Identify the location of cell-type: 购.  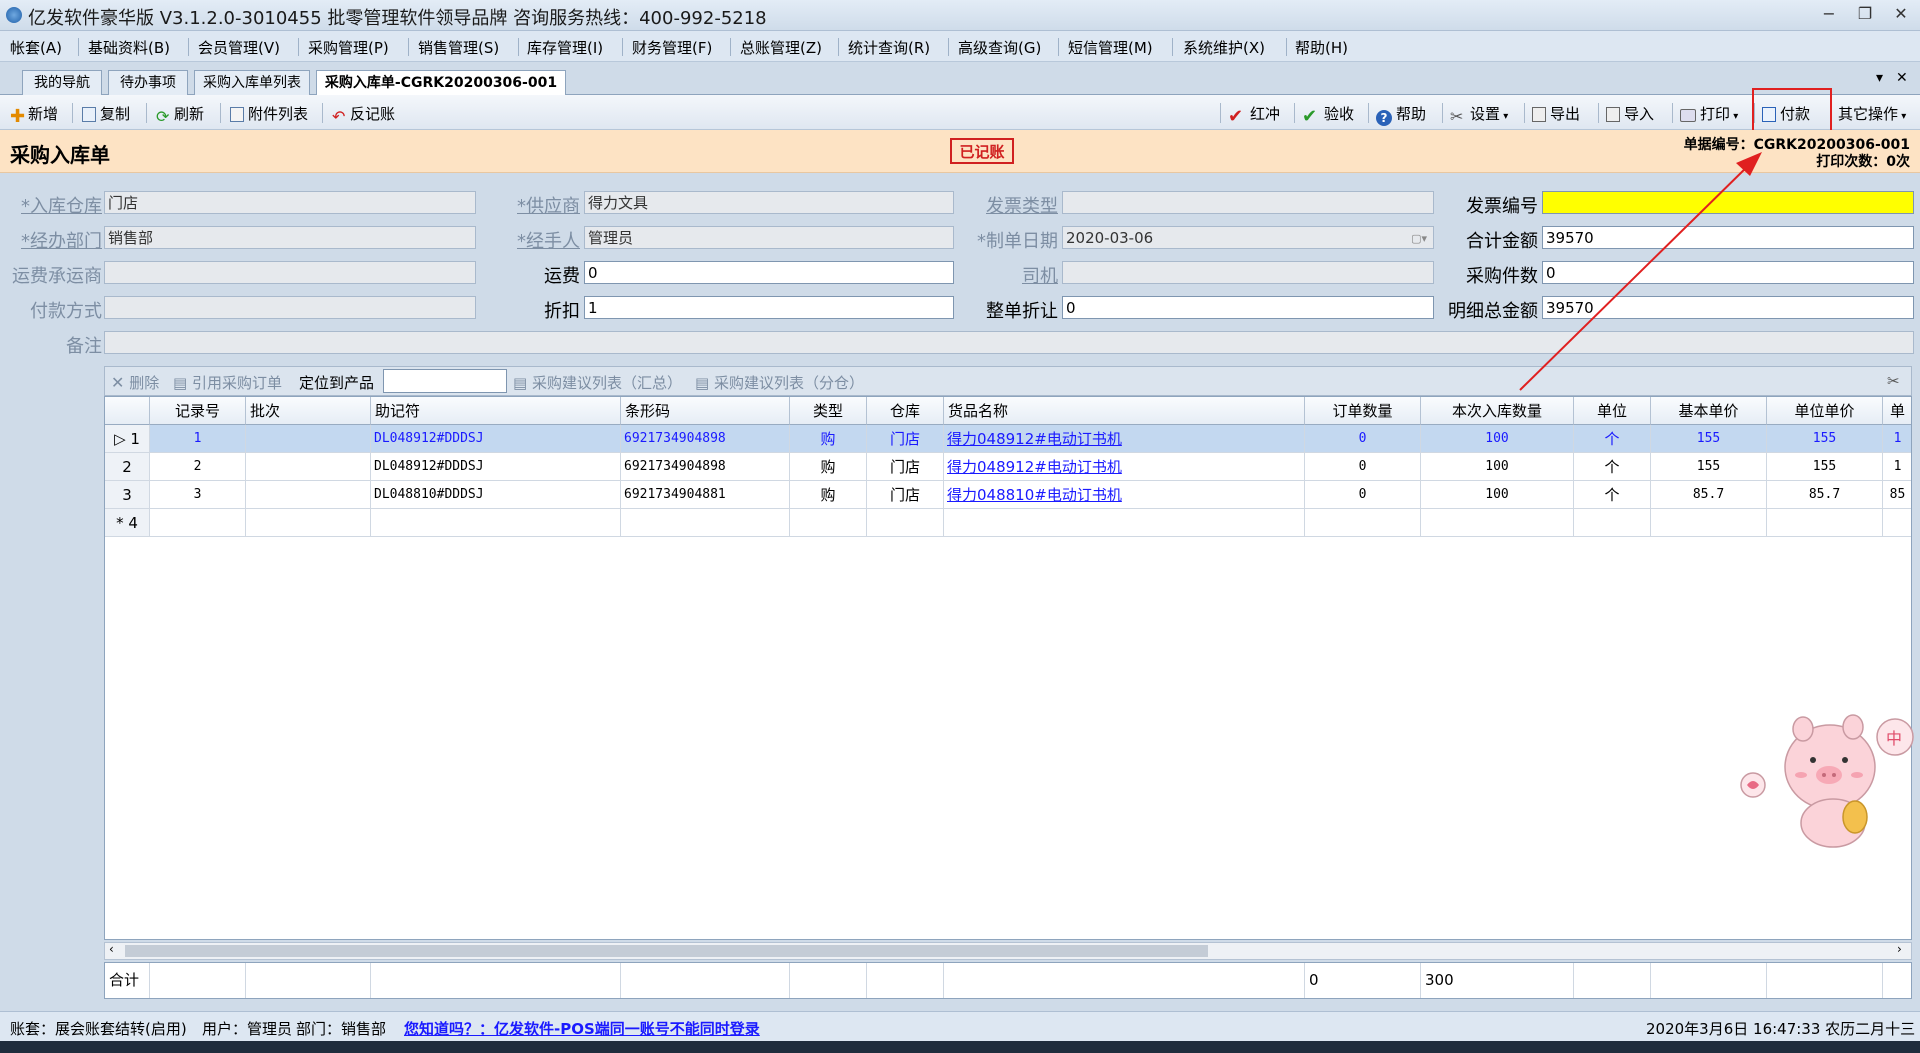
(828, 495).